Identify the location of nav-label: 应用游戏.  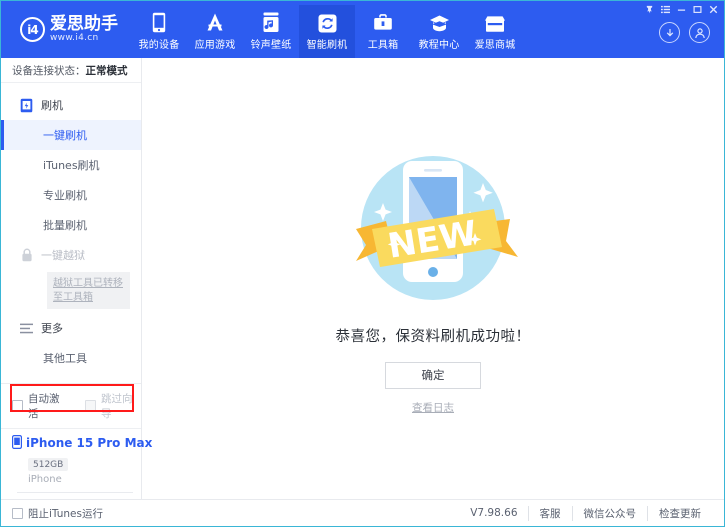
(215, 45).